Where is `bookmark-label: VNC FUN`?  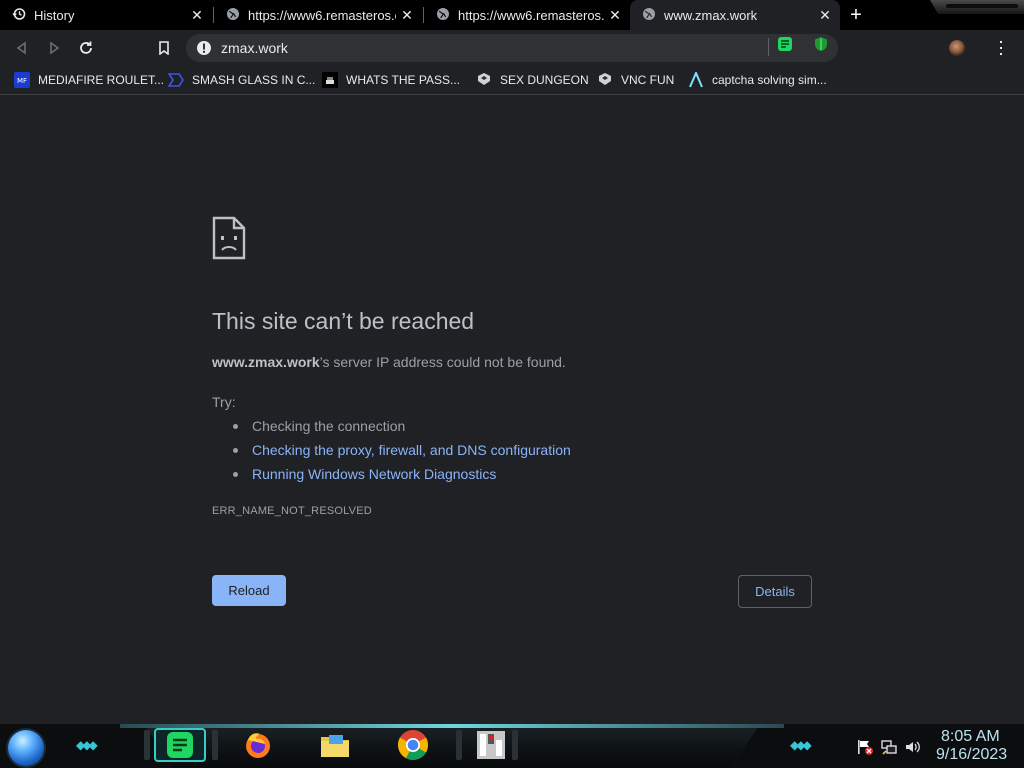 bookmark-label: VNC FUN is located at coordinates (648, 80).